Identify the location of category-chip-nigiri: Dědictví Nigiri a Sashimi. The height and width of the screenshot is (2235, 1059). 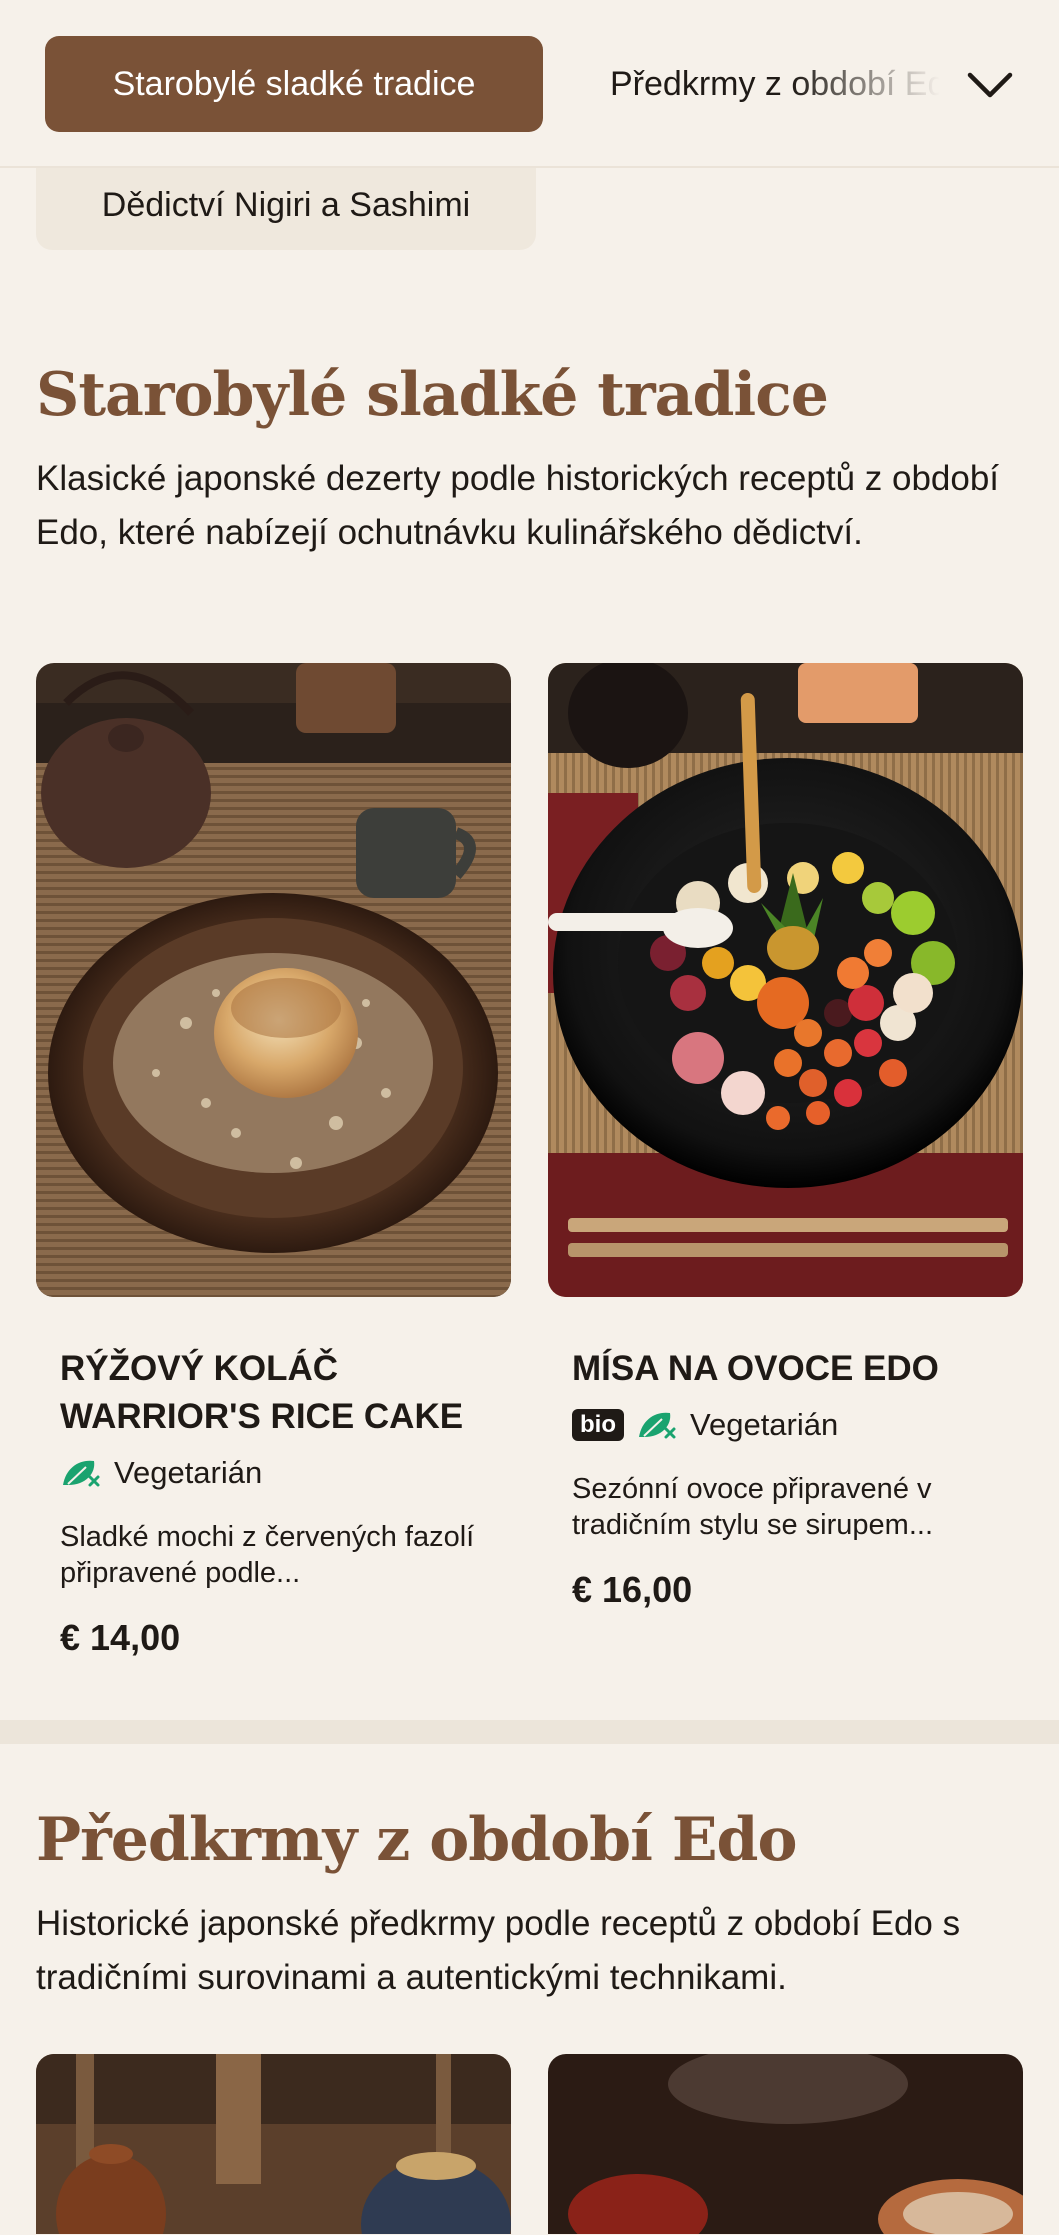
(286, 205).